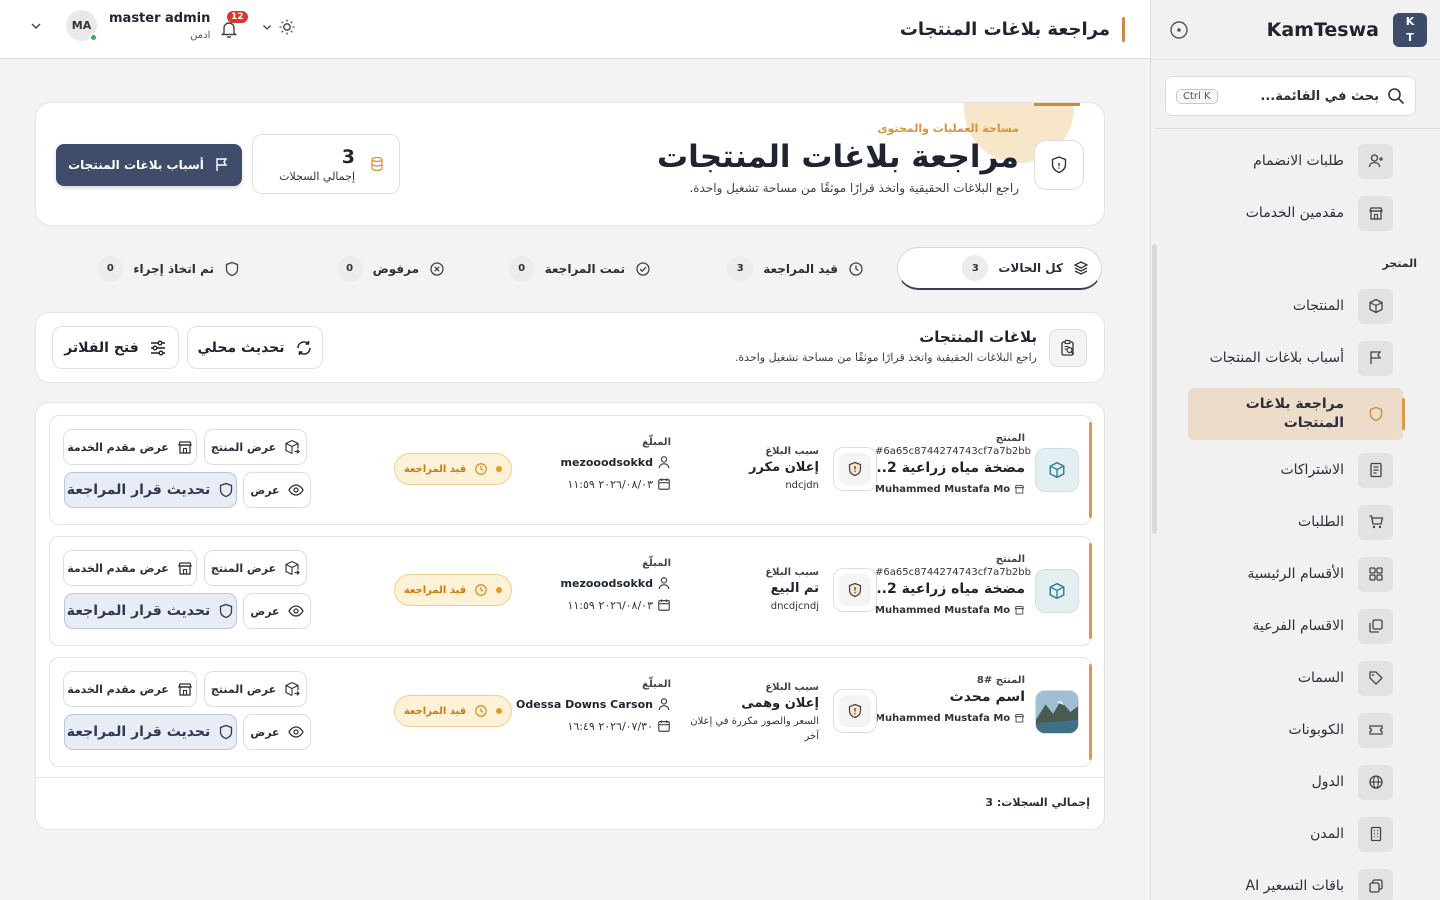 This screenshot has width=1440, height=900. I want to click on product-name: اسم محدث, so click(950, 697).